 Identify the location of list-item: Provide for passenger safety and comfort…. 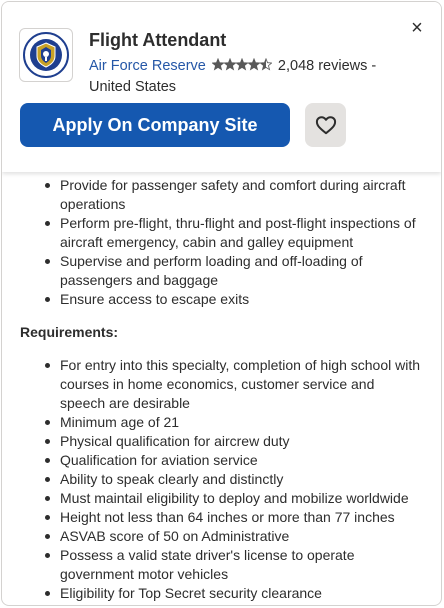
(221, 195).